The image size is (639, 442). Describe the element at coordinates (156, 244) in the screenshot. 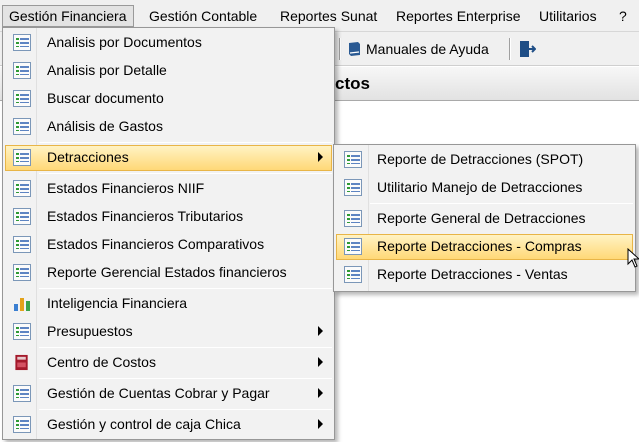

I see `menu-item-label: Estados Financieros Comparativos` at that location.